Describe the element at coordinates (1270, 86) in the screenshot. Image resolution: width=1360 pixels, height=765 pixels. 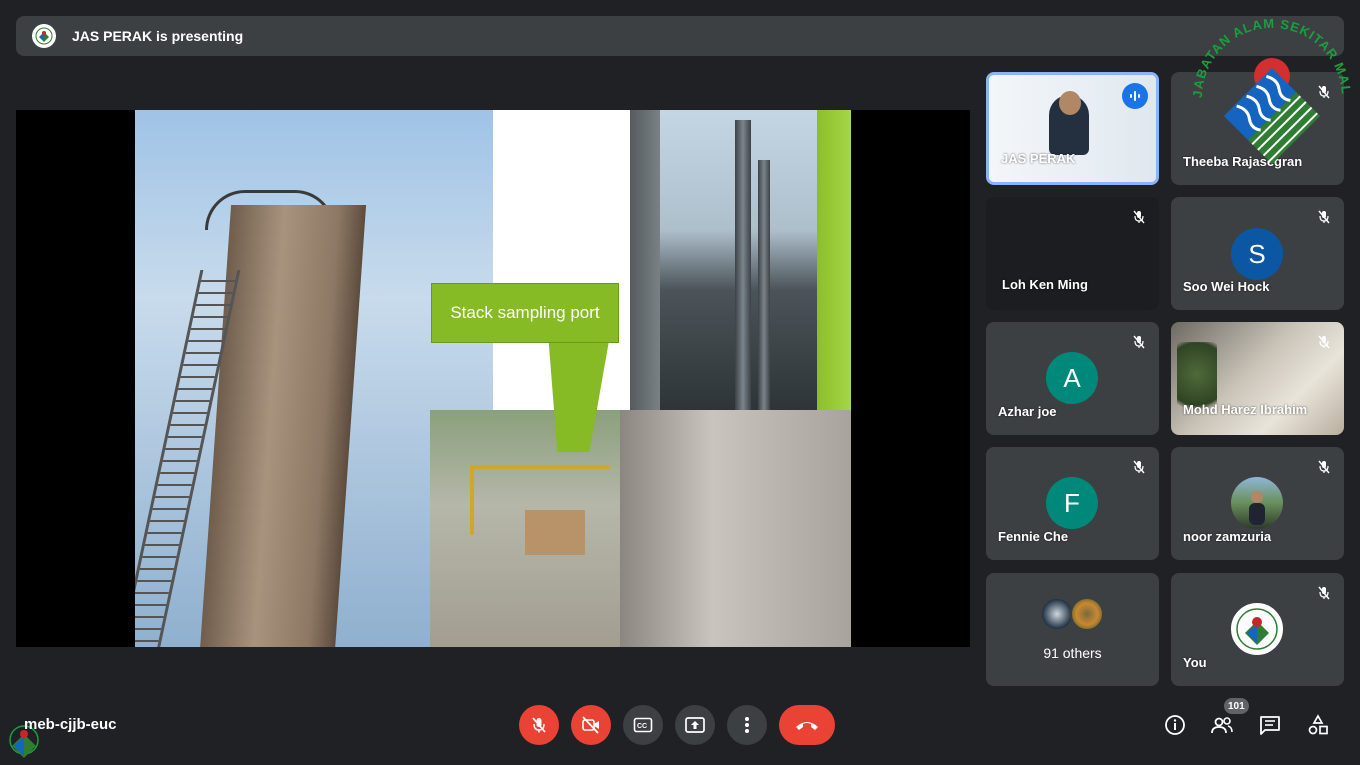
I see `jas-watermark-logo: JABATAN ALAM SEKITAR MALAYSIA` at that location.